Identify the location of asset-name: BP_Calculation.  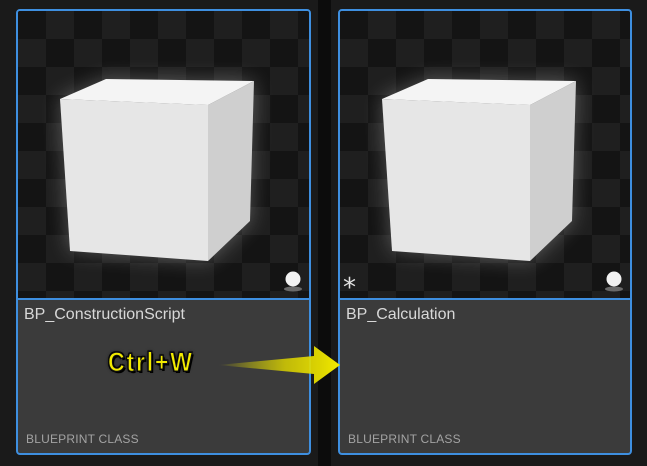
(401, 314).